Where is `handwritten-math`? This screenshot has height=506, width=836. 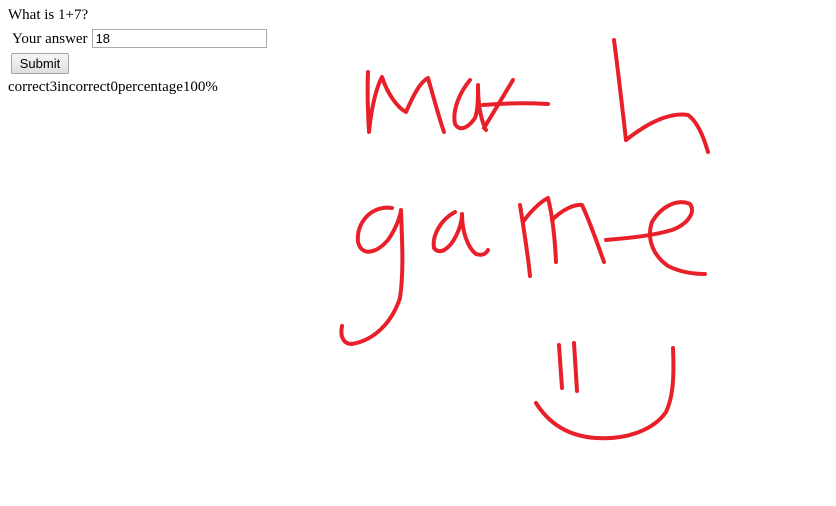 handwritten-math is located at coordinates (537, 96).